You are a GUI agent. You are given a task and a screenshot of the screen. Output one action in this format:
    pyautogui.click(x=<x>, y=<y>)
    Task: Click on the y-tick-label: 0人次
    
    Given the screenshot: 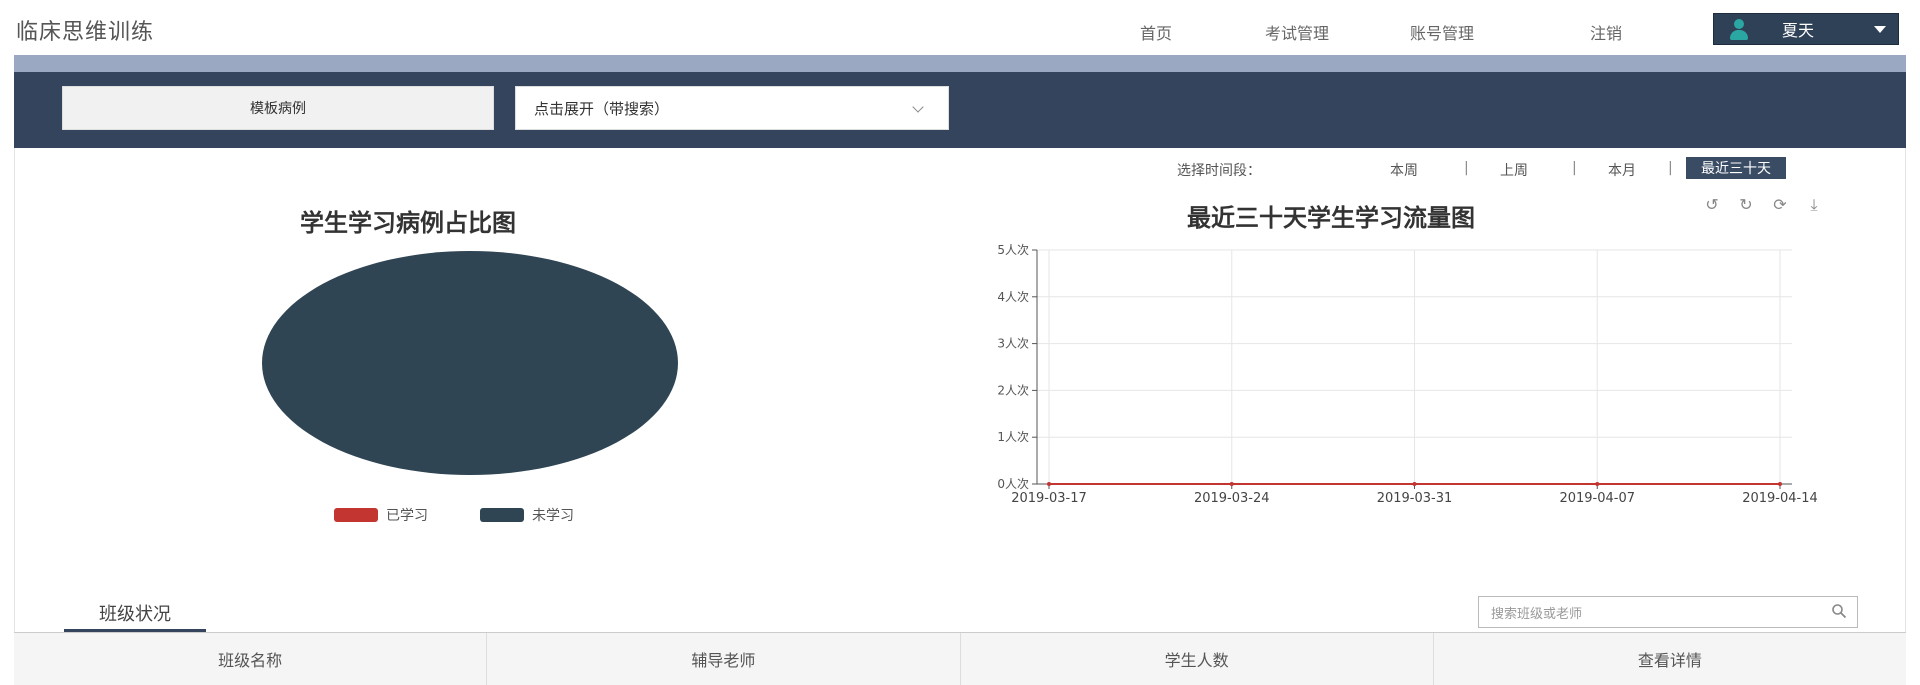 What is the action you would take?
    pyautogui.click(x=1013, y=484)
    